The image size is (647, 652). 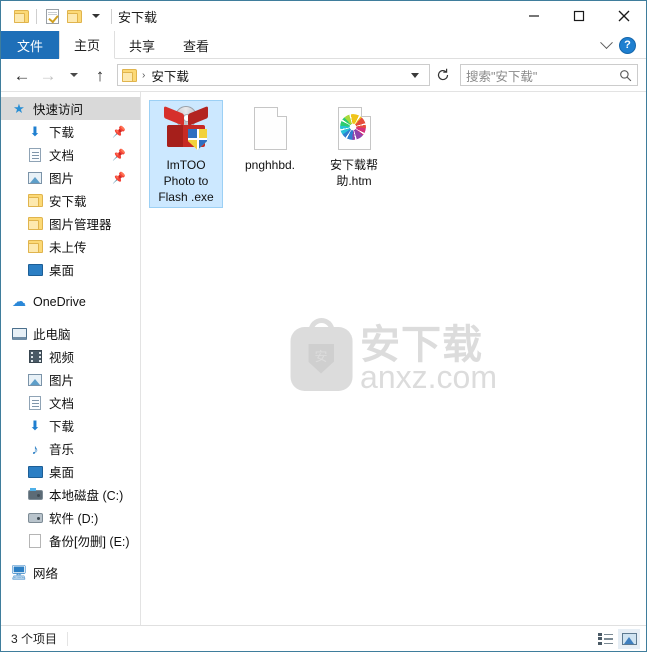 I want to click on file-name-label: ImTOO Photo to Flash .exe, so click(x=186, y=181).